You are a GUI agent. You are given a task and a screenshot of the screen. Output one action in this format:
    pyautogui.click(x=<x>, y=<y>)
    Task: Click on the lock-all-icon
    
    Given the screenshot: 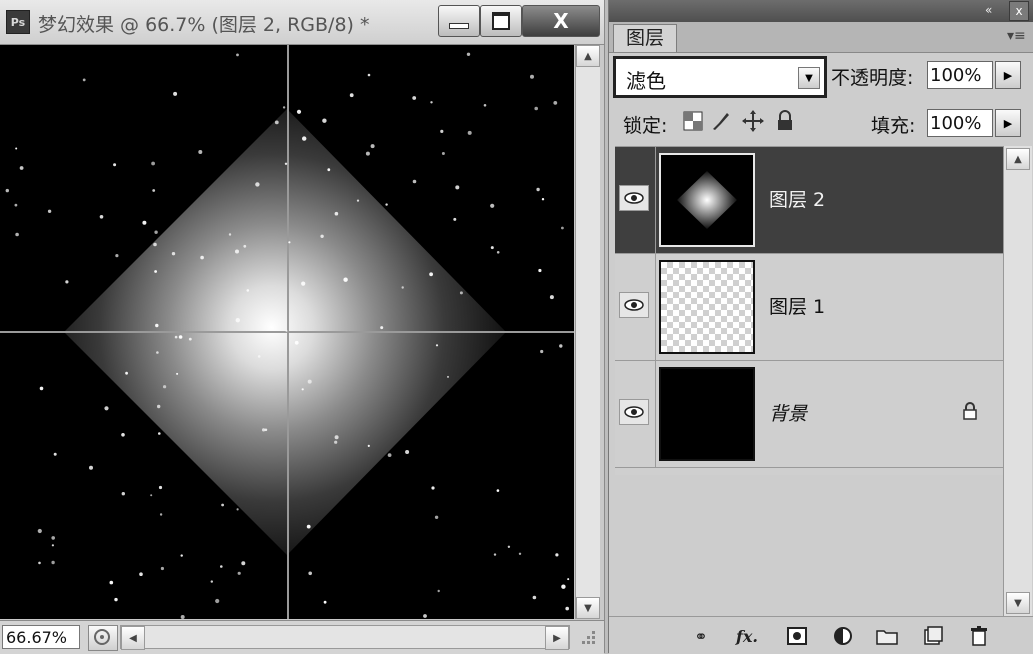 What is the action you would take?
    pyautogui.click(x=785, y=121)
    